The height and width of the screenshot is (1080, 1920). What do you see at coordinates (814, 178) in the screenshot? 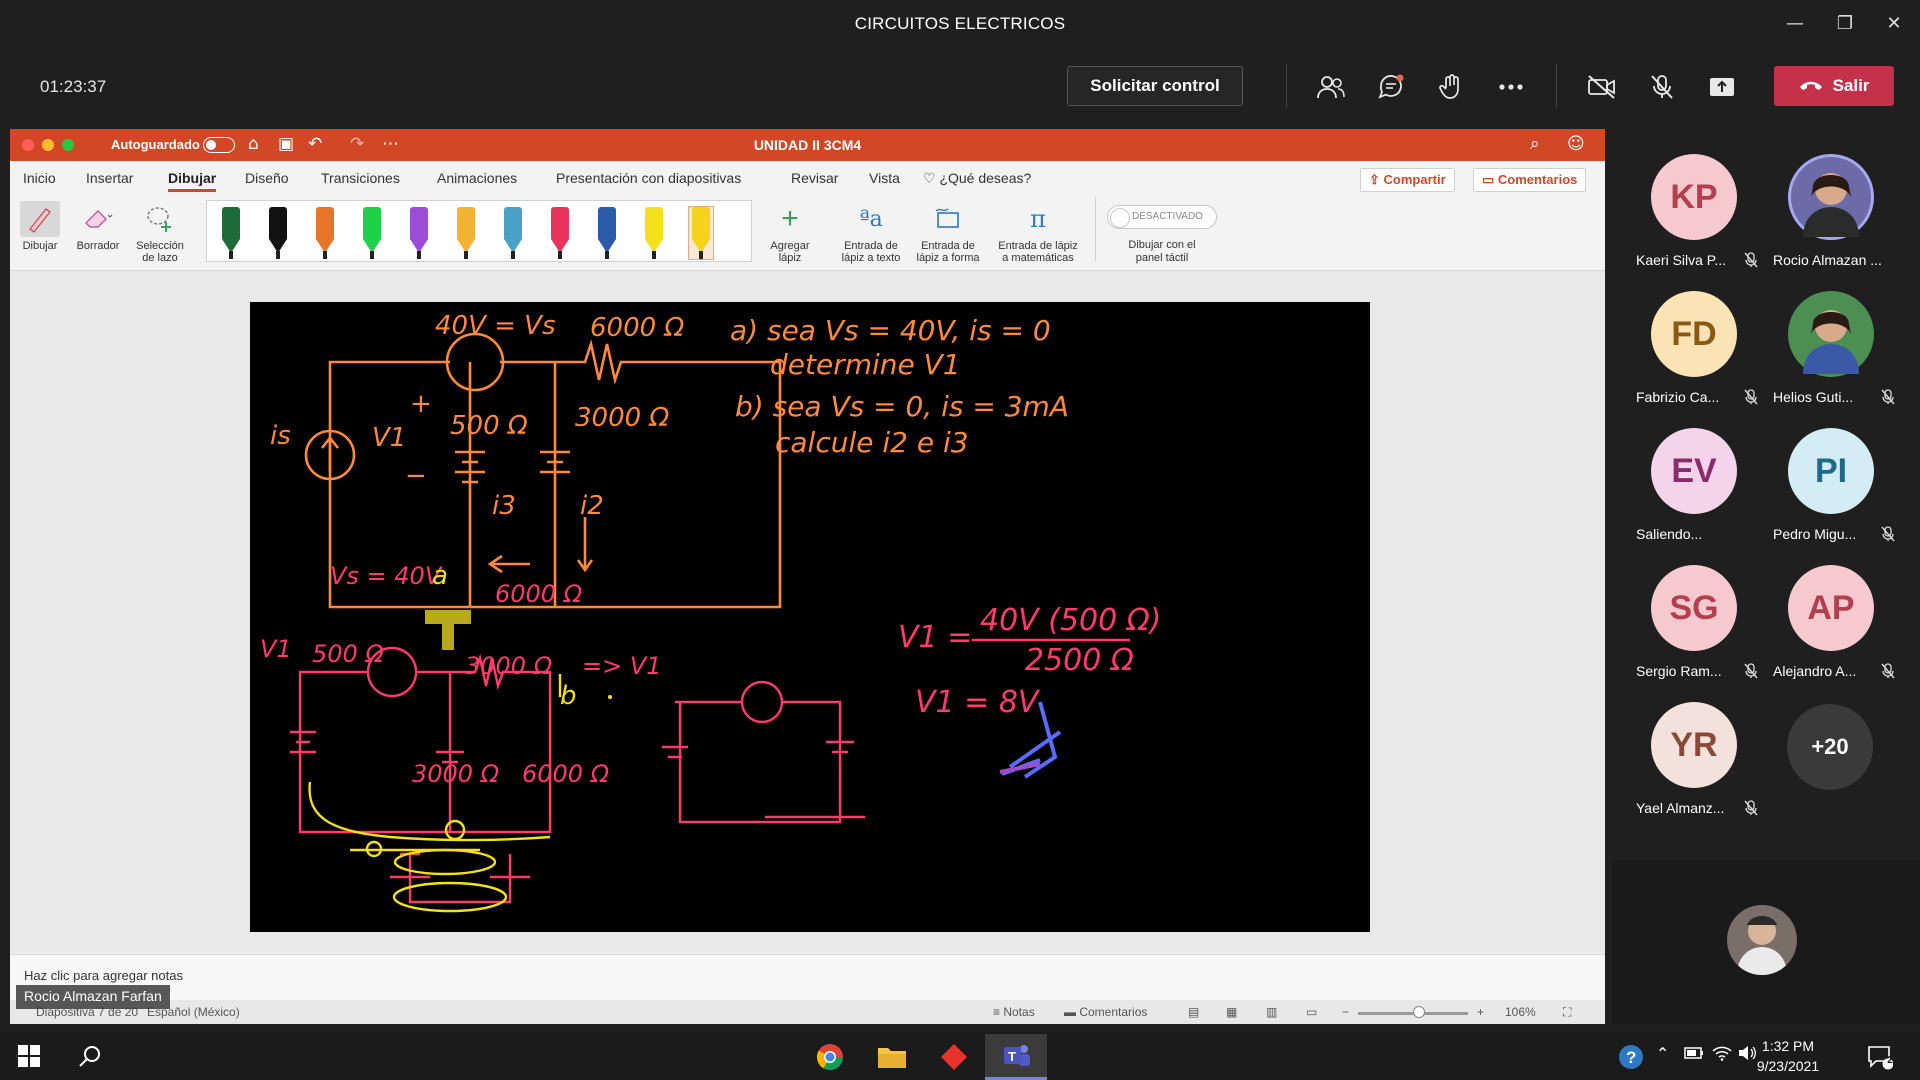
I see `tab-revisar: Revisar` at bounding box center [814, 178].